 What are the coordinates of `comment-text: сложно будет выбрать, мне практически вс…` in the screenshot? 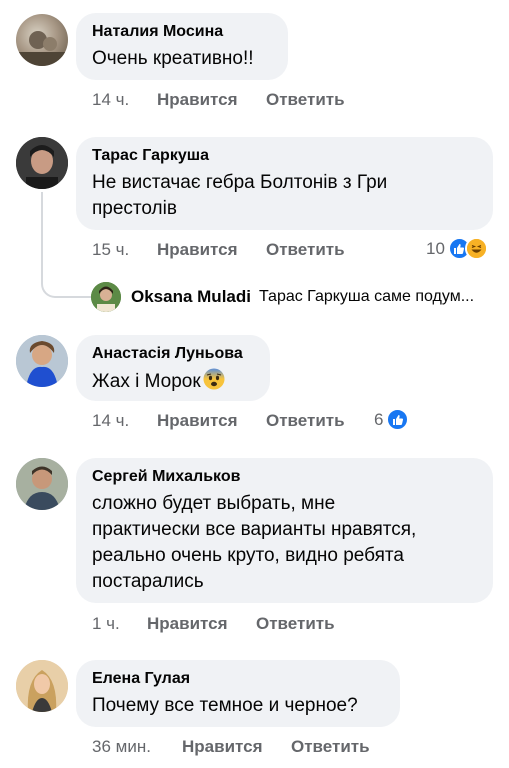 It's located at (284, 543).